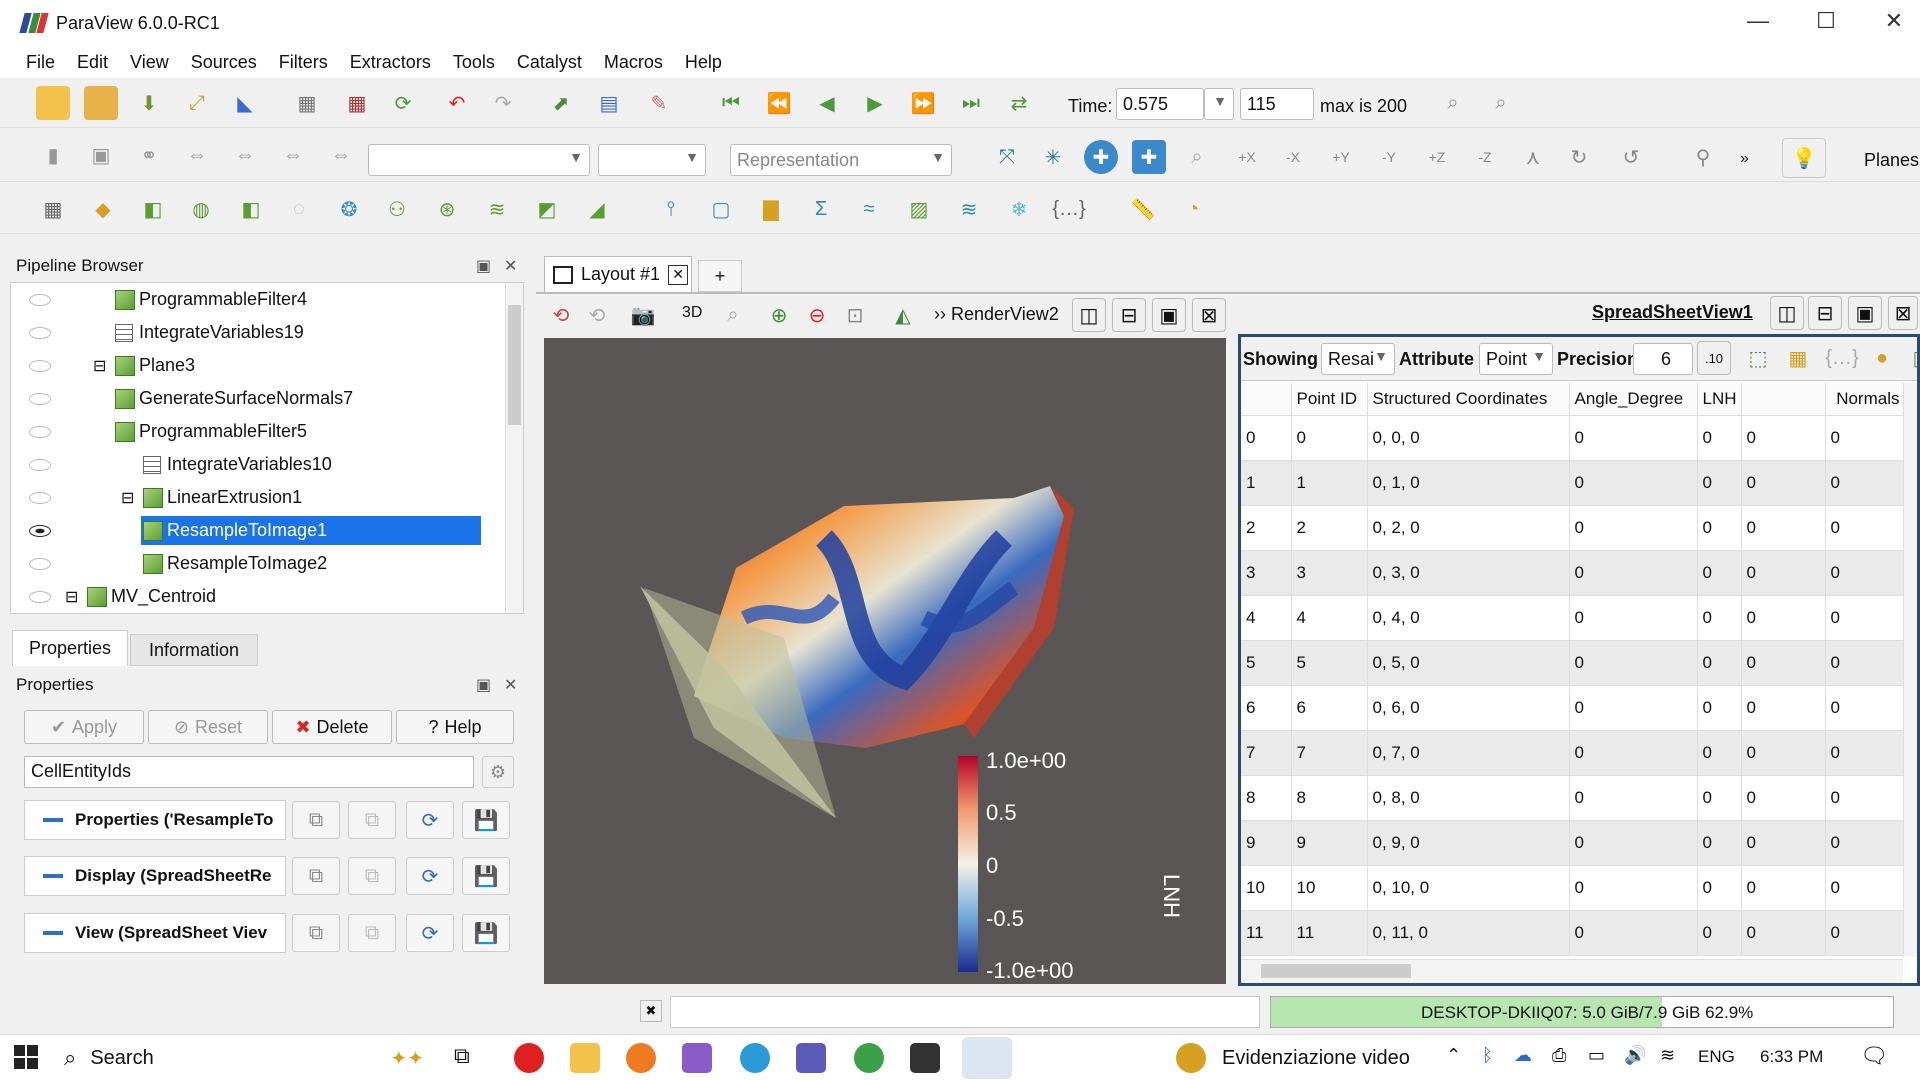  I want to click on menu-catalyst: Catalyst, so click(549, 62).